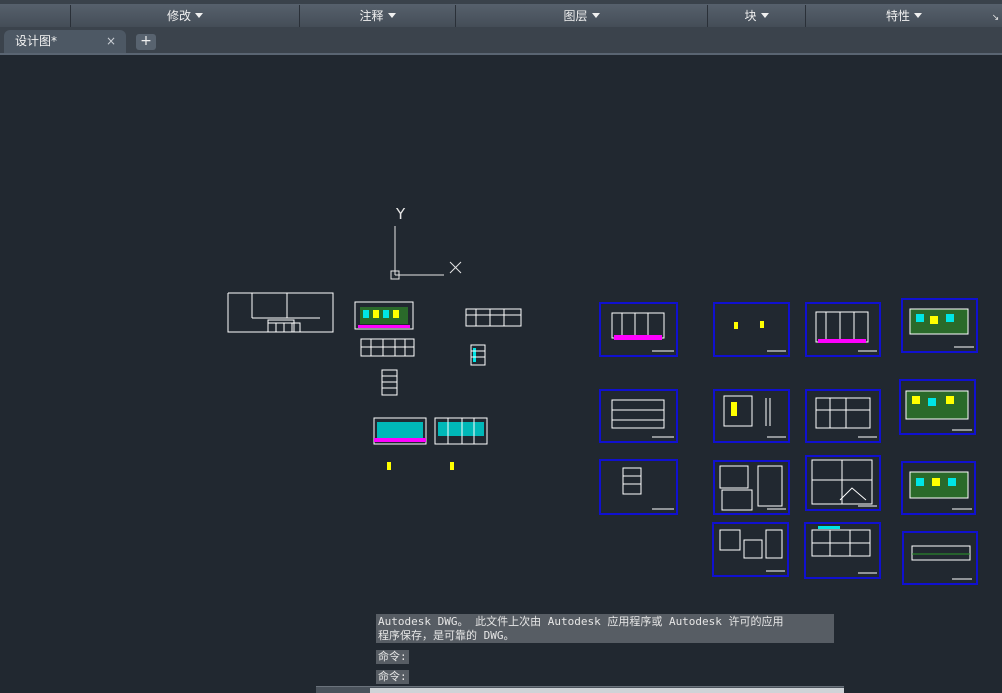 The image size is (1002, 693). I want to click on command-prompt-previous: 命令:, so click(392, 657).